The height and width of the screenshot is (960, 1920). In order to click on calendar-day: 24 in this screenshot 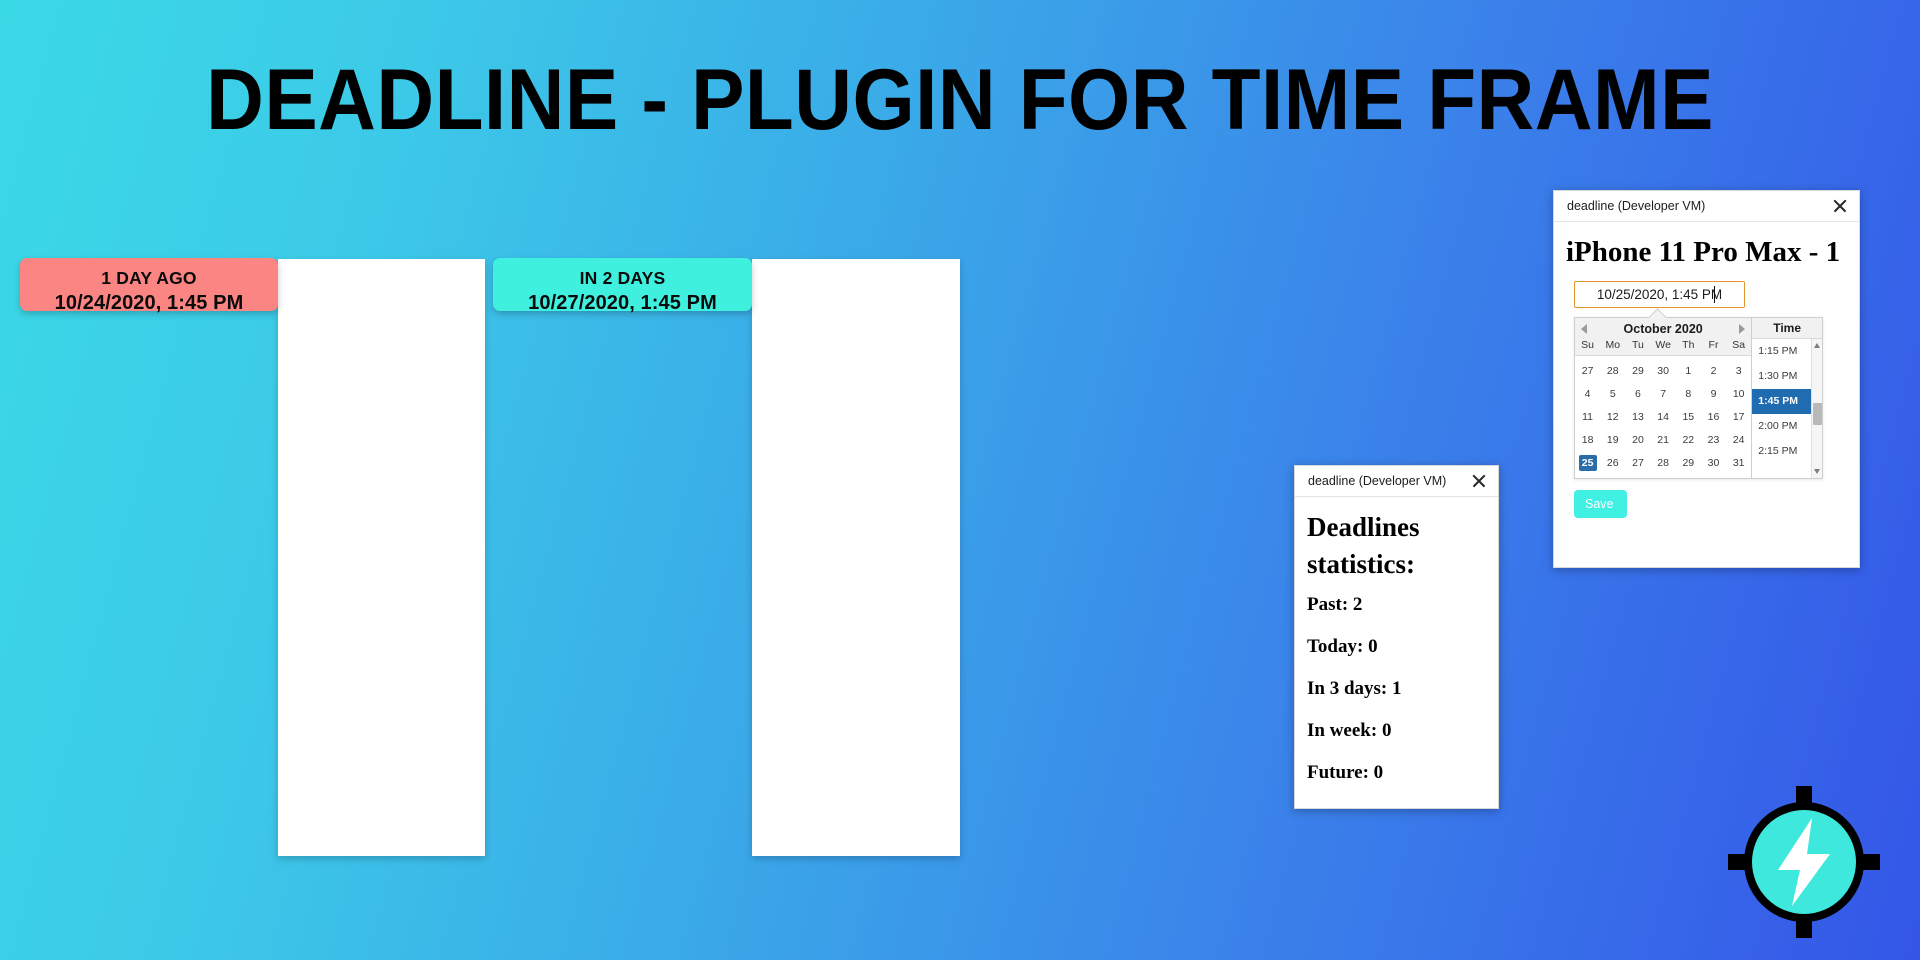, I will do `click(1738, 440)`.